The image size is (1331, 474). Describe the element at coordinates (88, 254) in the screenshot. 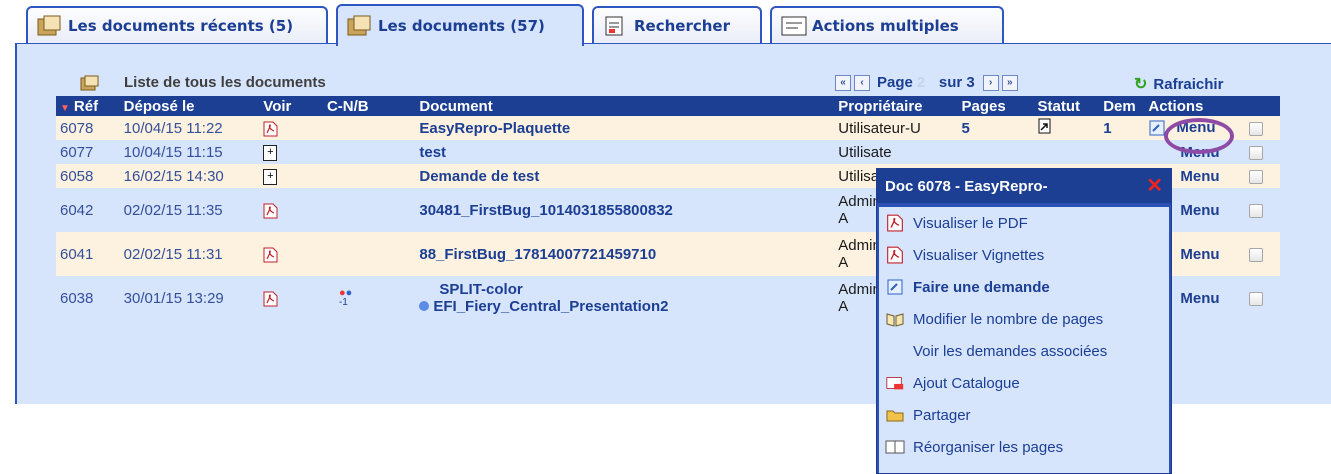

I see `row-ref: 6041` at that location.